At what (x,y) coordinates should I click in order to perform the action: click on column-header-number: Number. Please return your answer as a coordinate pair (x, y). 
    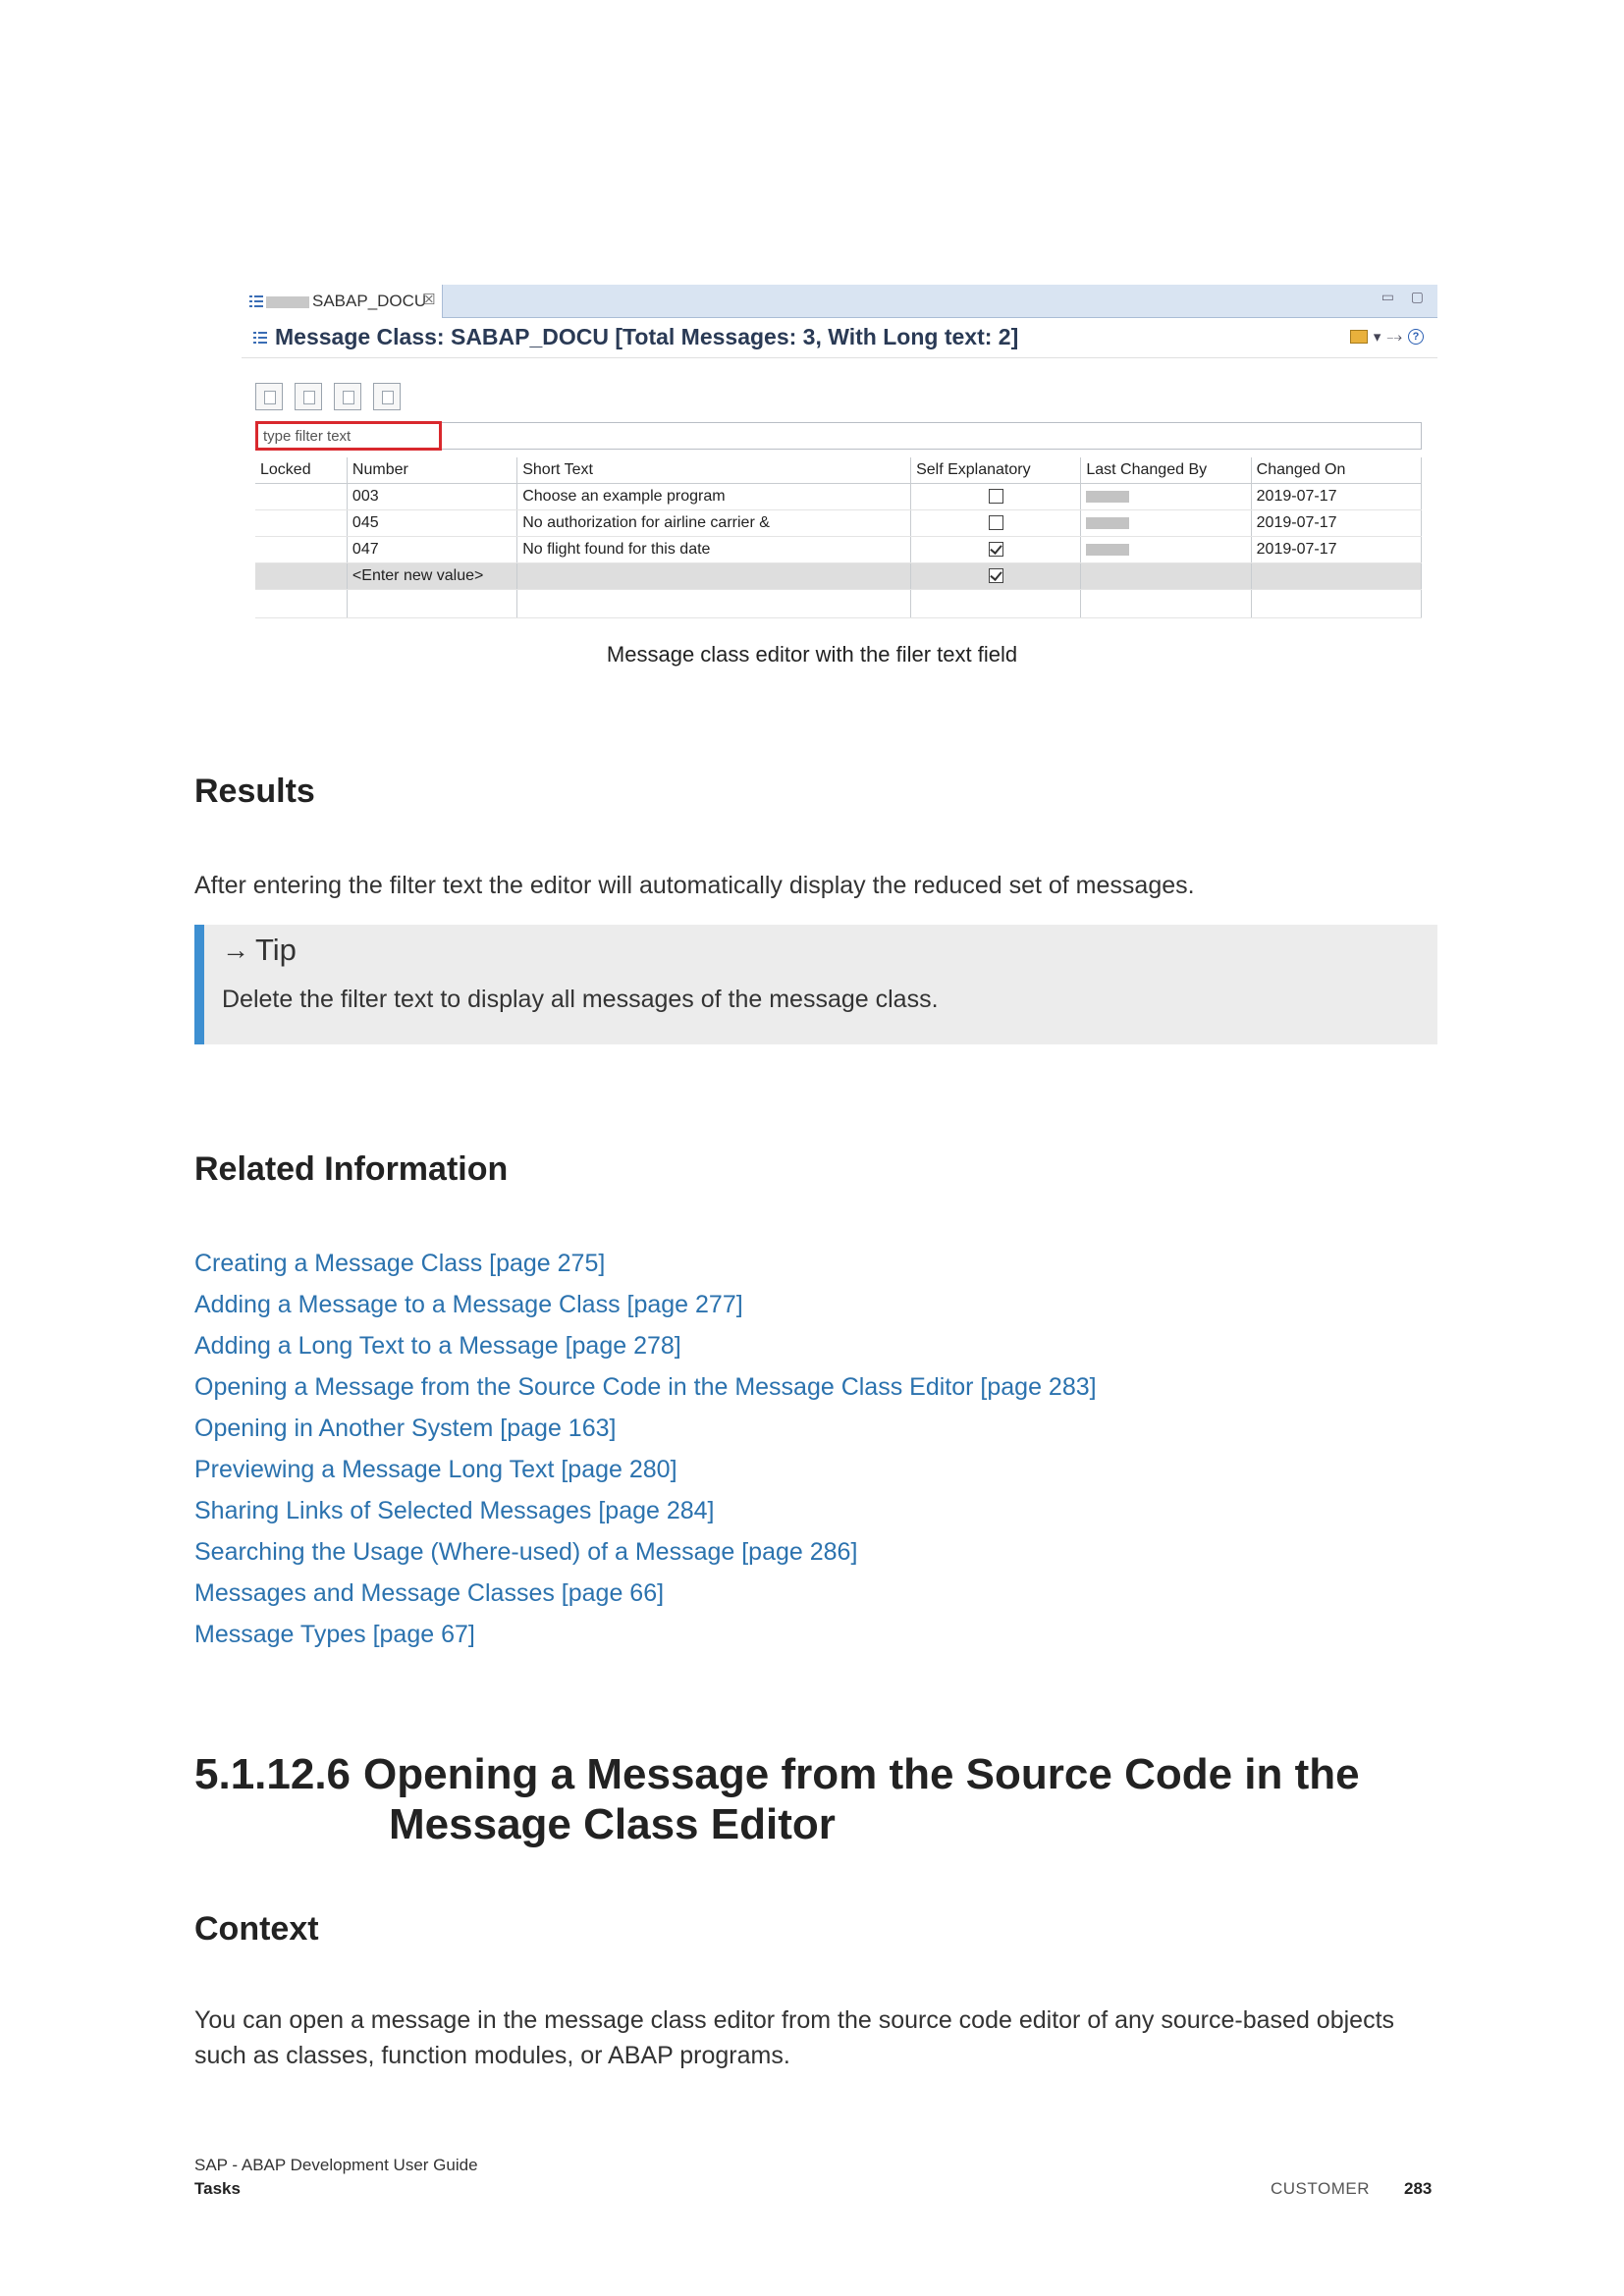
    Looking at the image, I should click on (432, 470).